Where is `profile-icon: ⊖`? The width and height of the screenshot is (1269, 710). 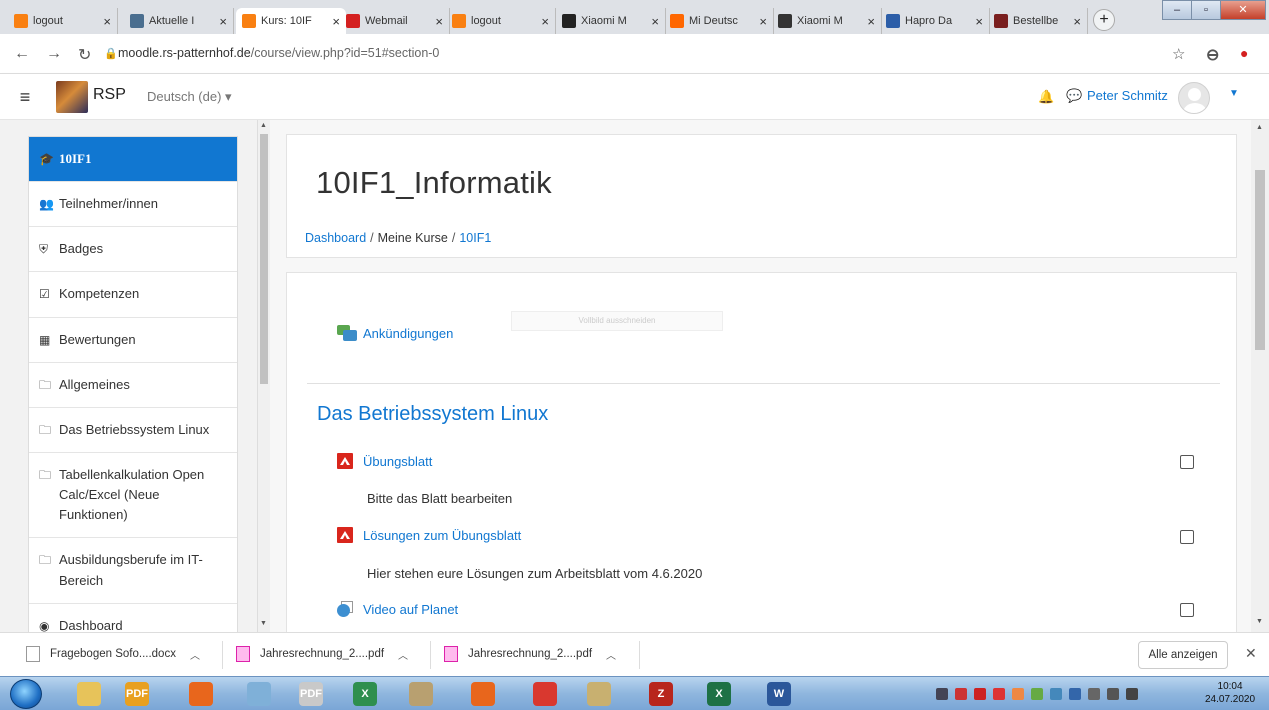
profile-icon: ⊖ is located at coordinates (1212, 55).